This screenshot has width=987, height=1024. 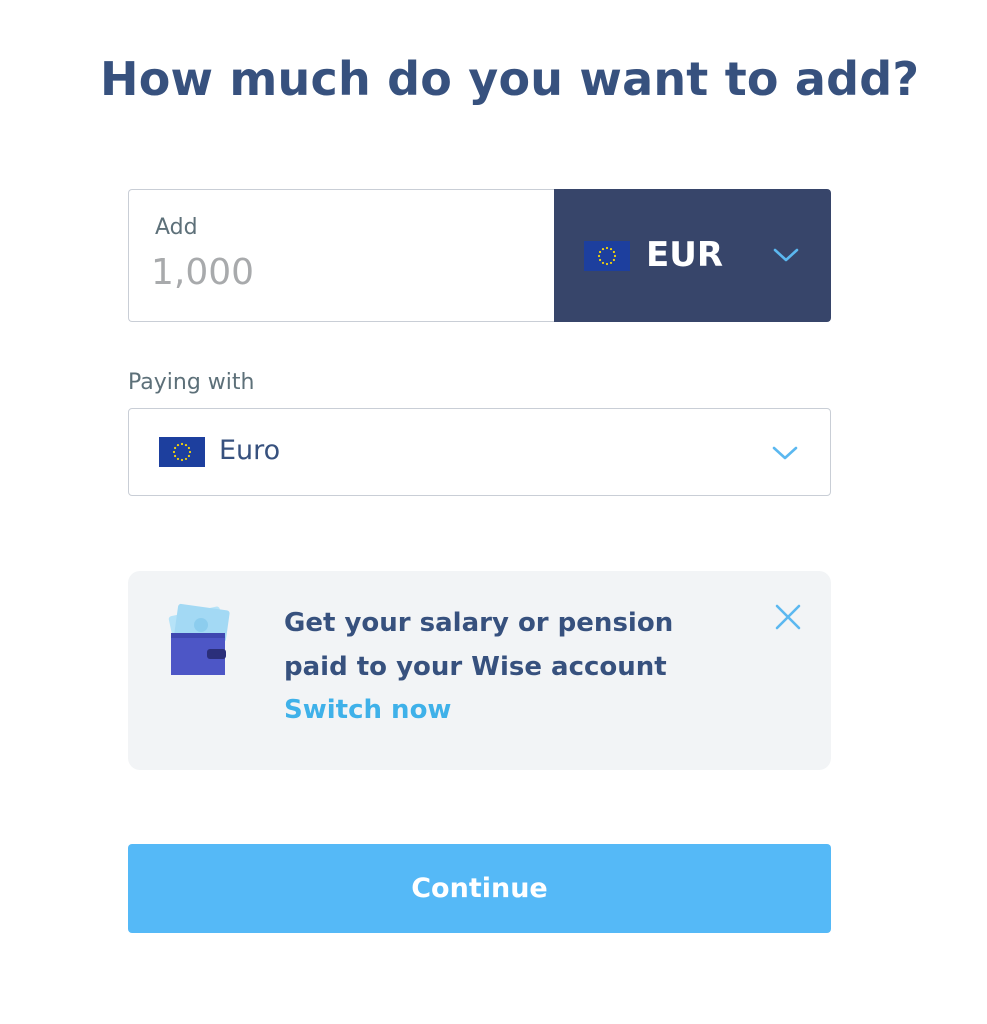 I want to click on amount-field: Add, so click(x=341, y=255).